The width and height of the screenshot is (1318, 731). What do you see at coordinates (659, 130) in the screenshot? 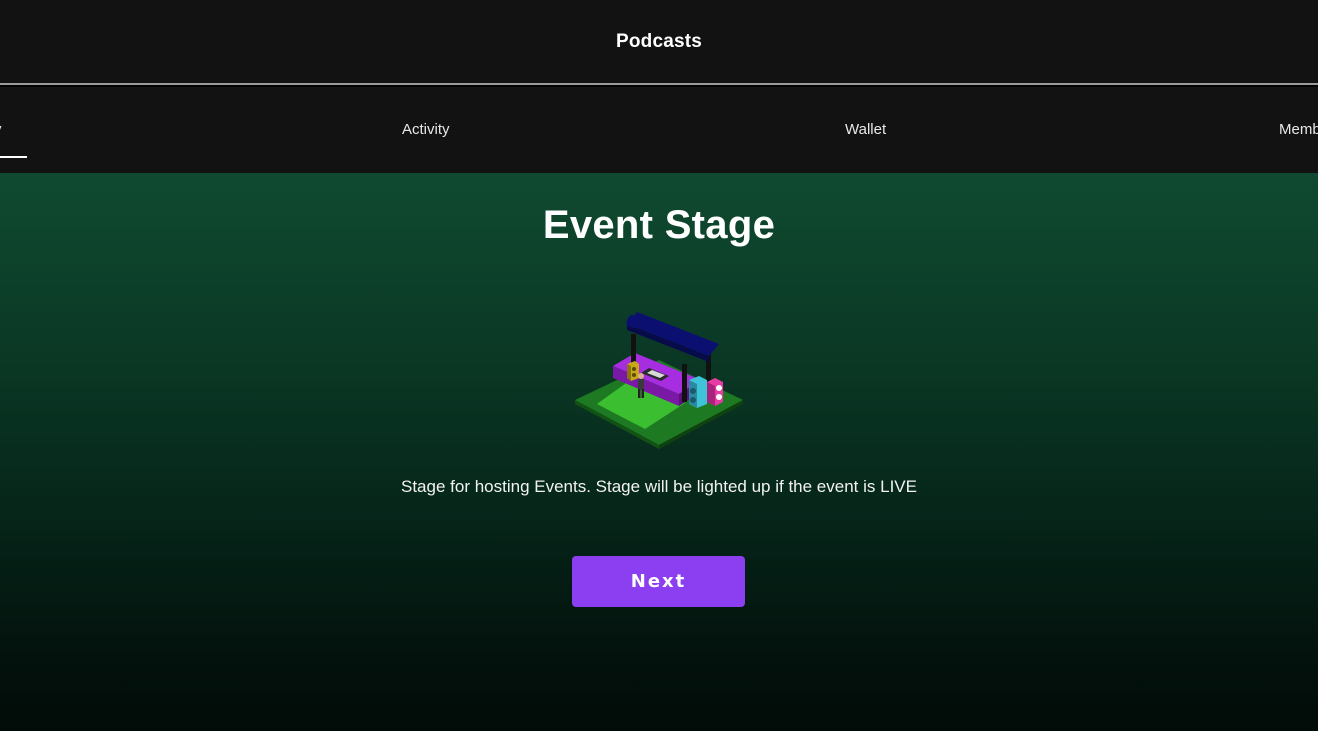
I see `tab-bar: y Activity Wallet Memb` at bounding box center [659, 130].